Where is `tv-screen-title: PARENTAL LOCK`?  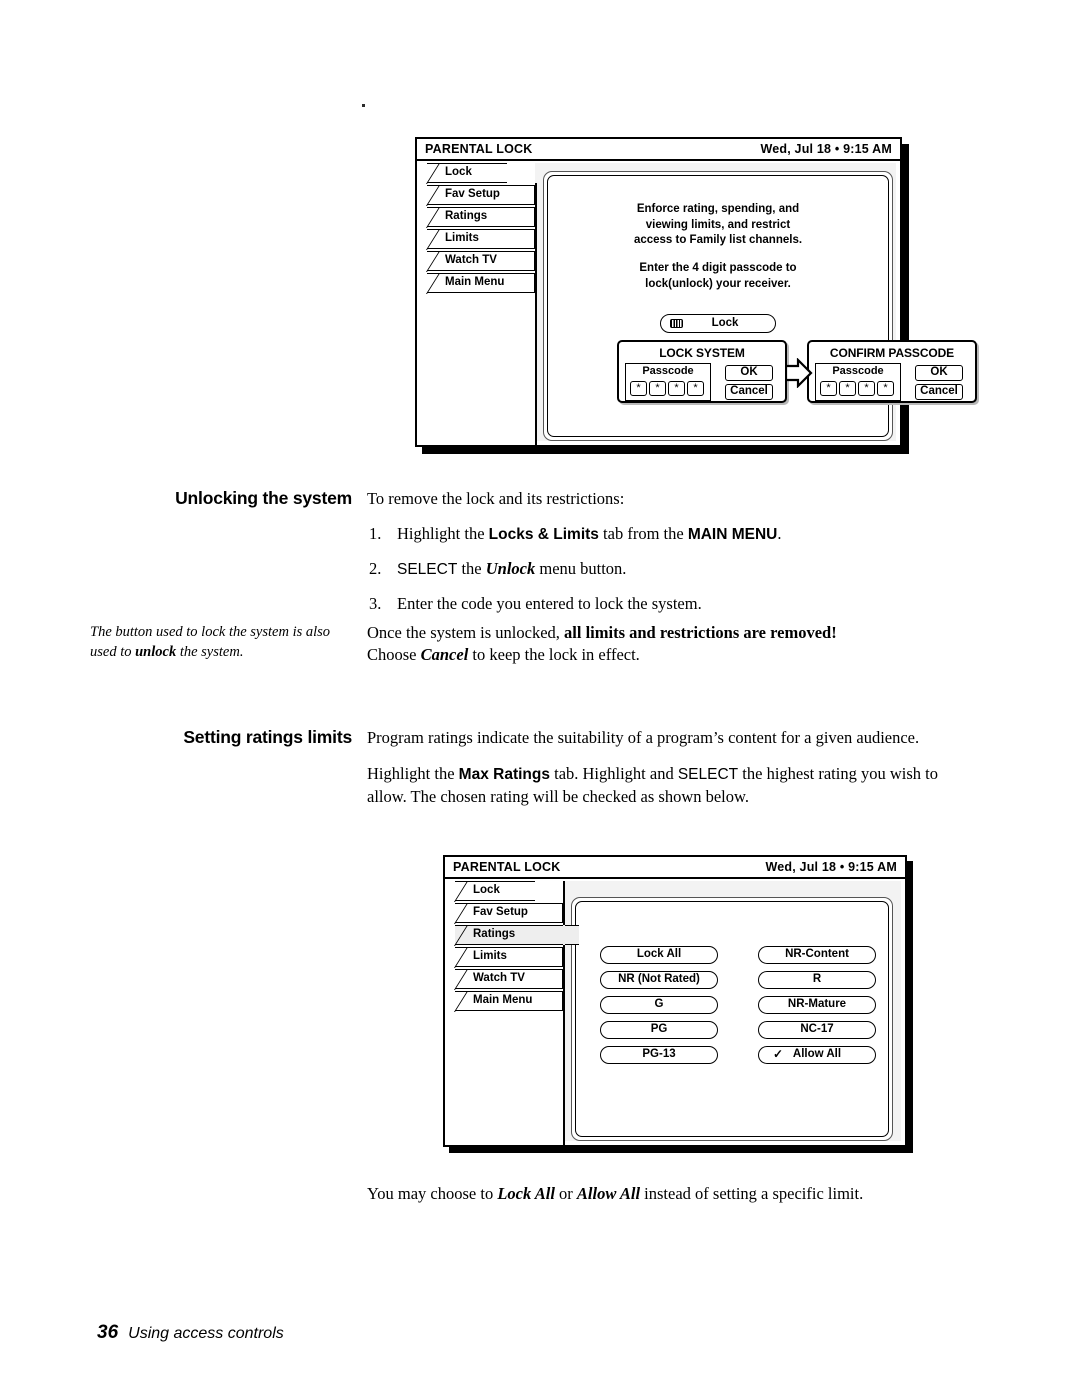
tv-screen-title: PARENTAL LOCK is located at coordinates (479, 149).